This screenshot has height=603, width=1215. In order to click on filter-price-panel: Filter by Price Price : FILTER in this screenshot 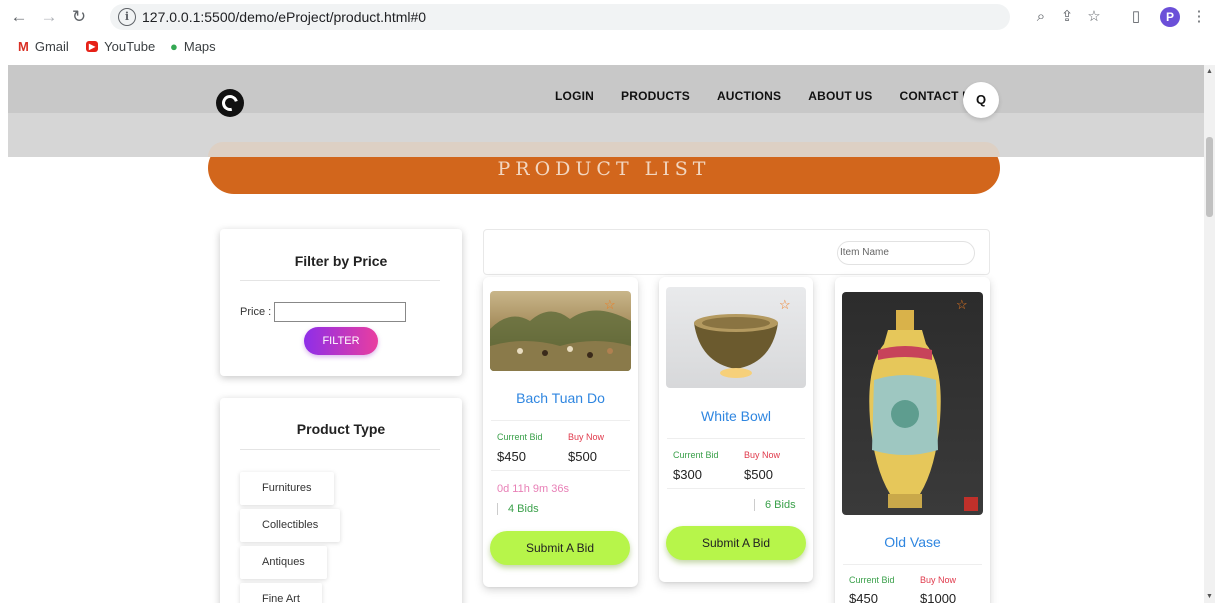, I will do `click(341, 302)`.